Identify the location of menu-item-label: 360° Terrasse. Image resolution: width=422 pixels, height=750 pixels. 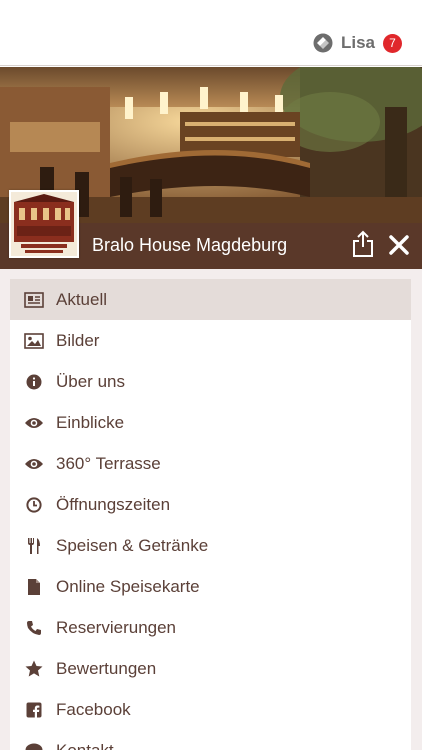
(108, 463).